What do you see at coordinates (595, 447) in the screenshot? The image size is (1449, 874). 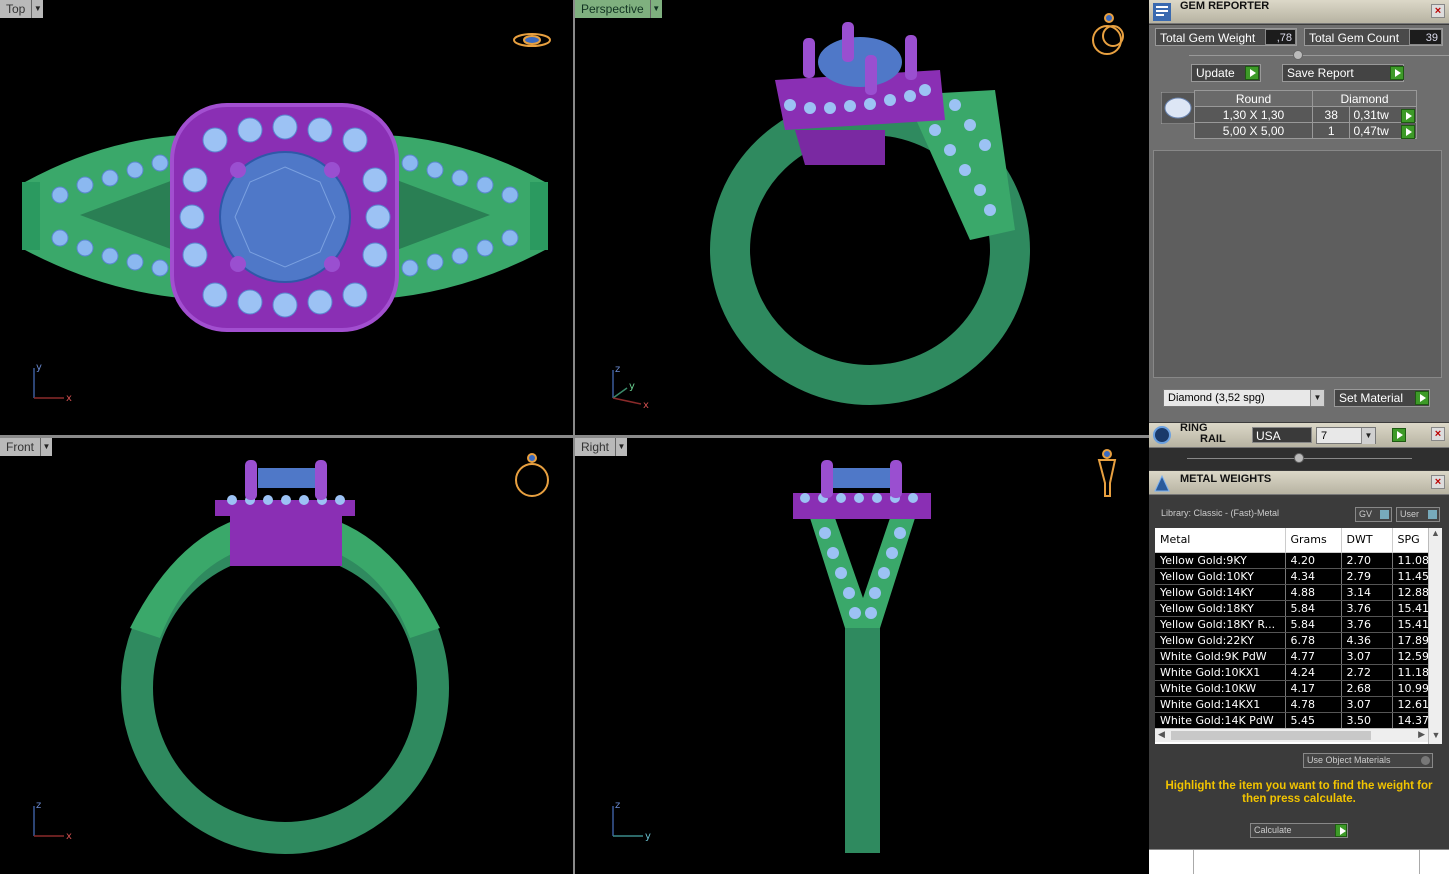 I see `viewport-right-label: Right` at bounding box center [595, 447].